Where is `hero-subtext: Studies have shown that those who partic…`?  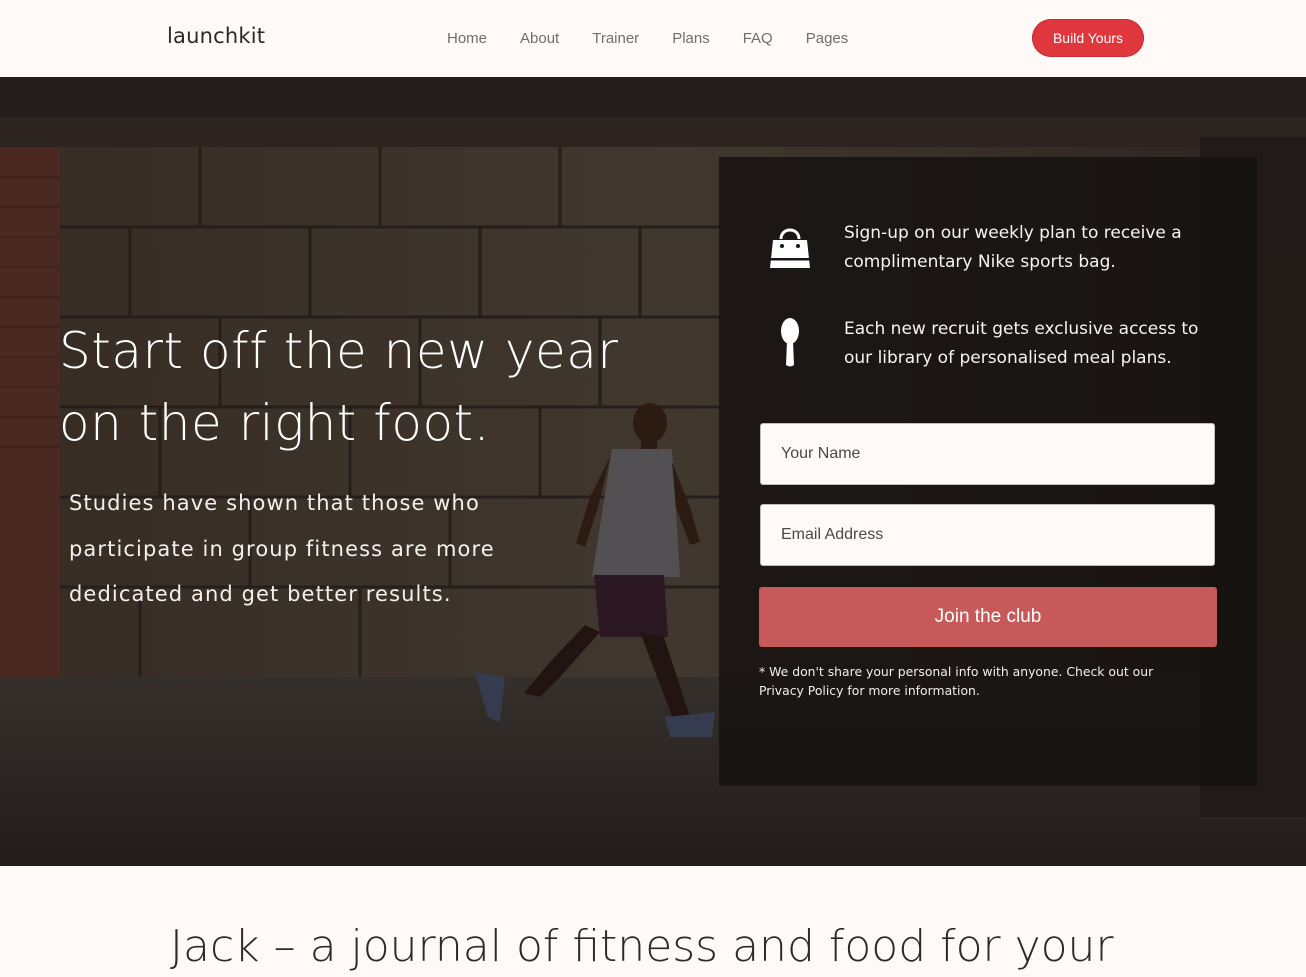
hero-subtext: Studies have shown that those who partic… is located at coordinates (282, 548).